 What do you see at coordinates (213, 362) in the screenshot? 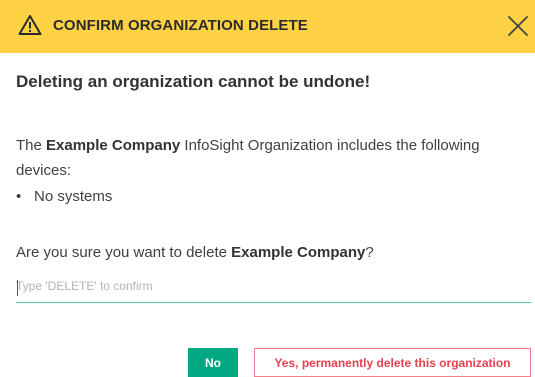
I see `no-button: No` at bounding box center [213, 362].